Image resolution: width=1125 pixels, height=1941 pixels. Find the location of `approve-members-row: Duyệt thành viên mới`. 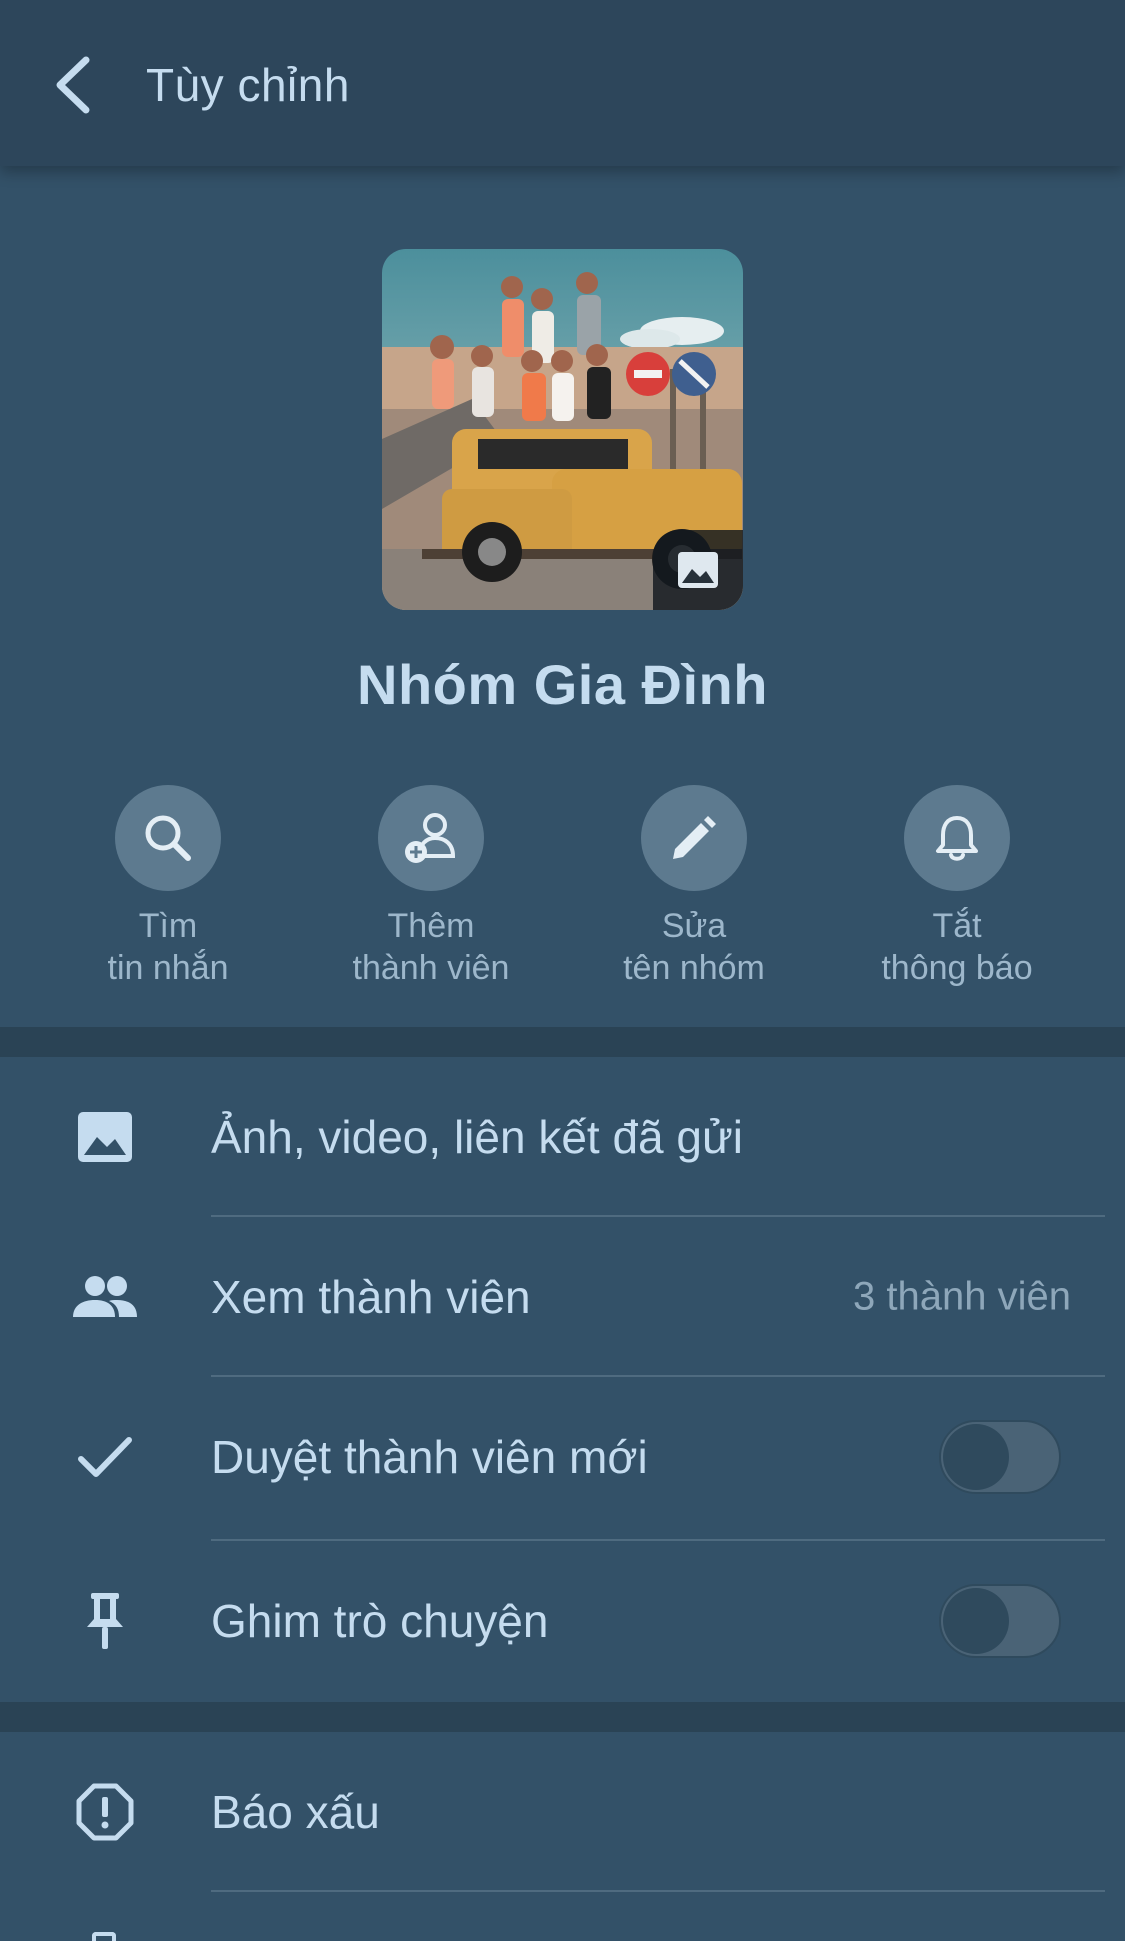

approve-members-row: Duyệt thành viên mới is located at coordinates (562, 1457).